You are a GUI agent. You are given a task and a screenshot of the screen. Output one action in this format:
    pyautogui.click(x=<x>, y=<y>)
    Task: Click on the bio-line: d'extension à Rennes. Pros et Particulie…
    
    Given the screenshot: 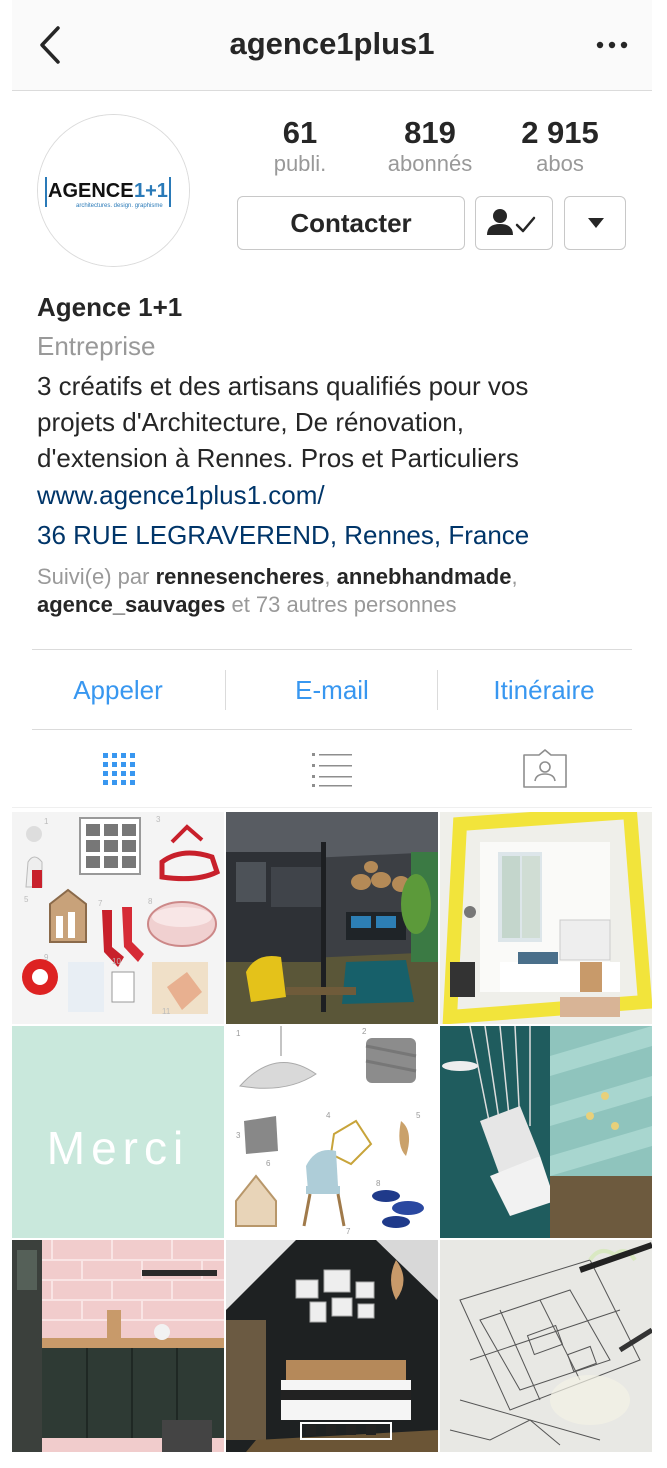 What is the action you would take?
    pyautogui.click(x=278, y=458)
    